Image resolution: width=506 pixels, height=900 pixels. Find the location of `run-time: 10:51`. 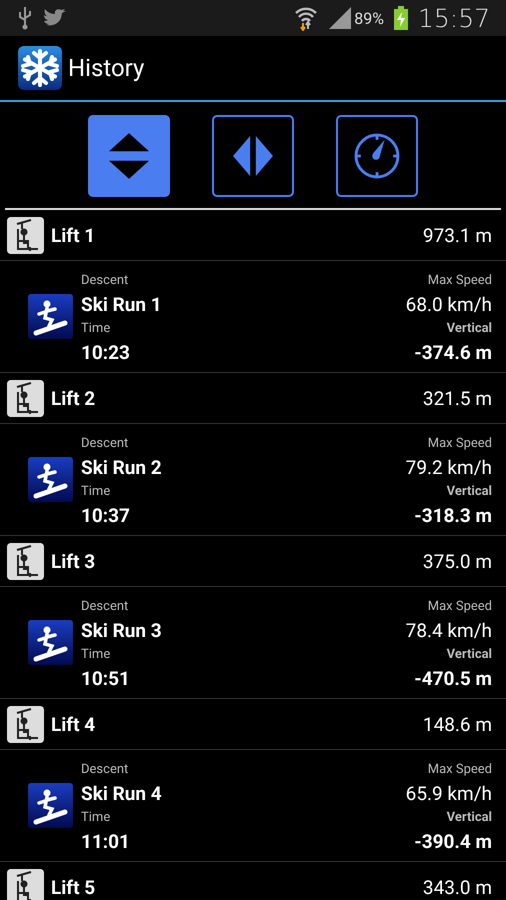

run-time: 10:51 is located at coordinates (106, 678).